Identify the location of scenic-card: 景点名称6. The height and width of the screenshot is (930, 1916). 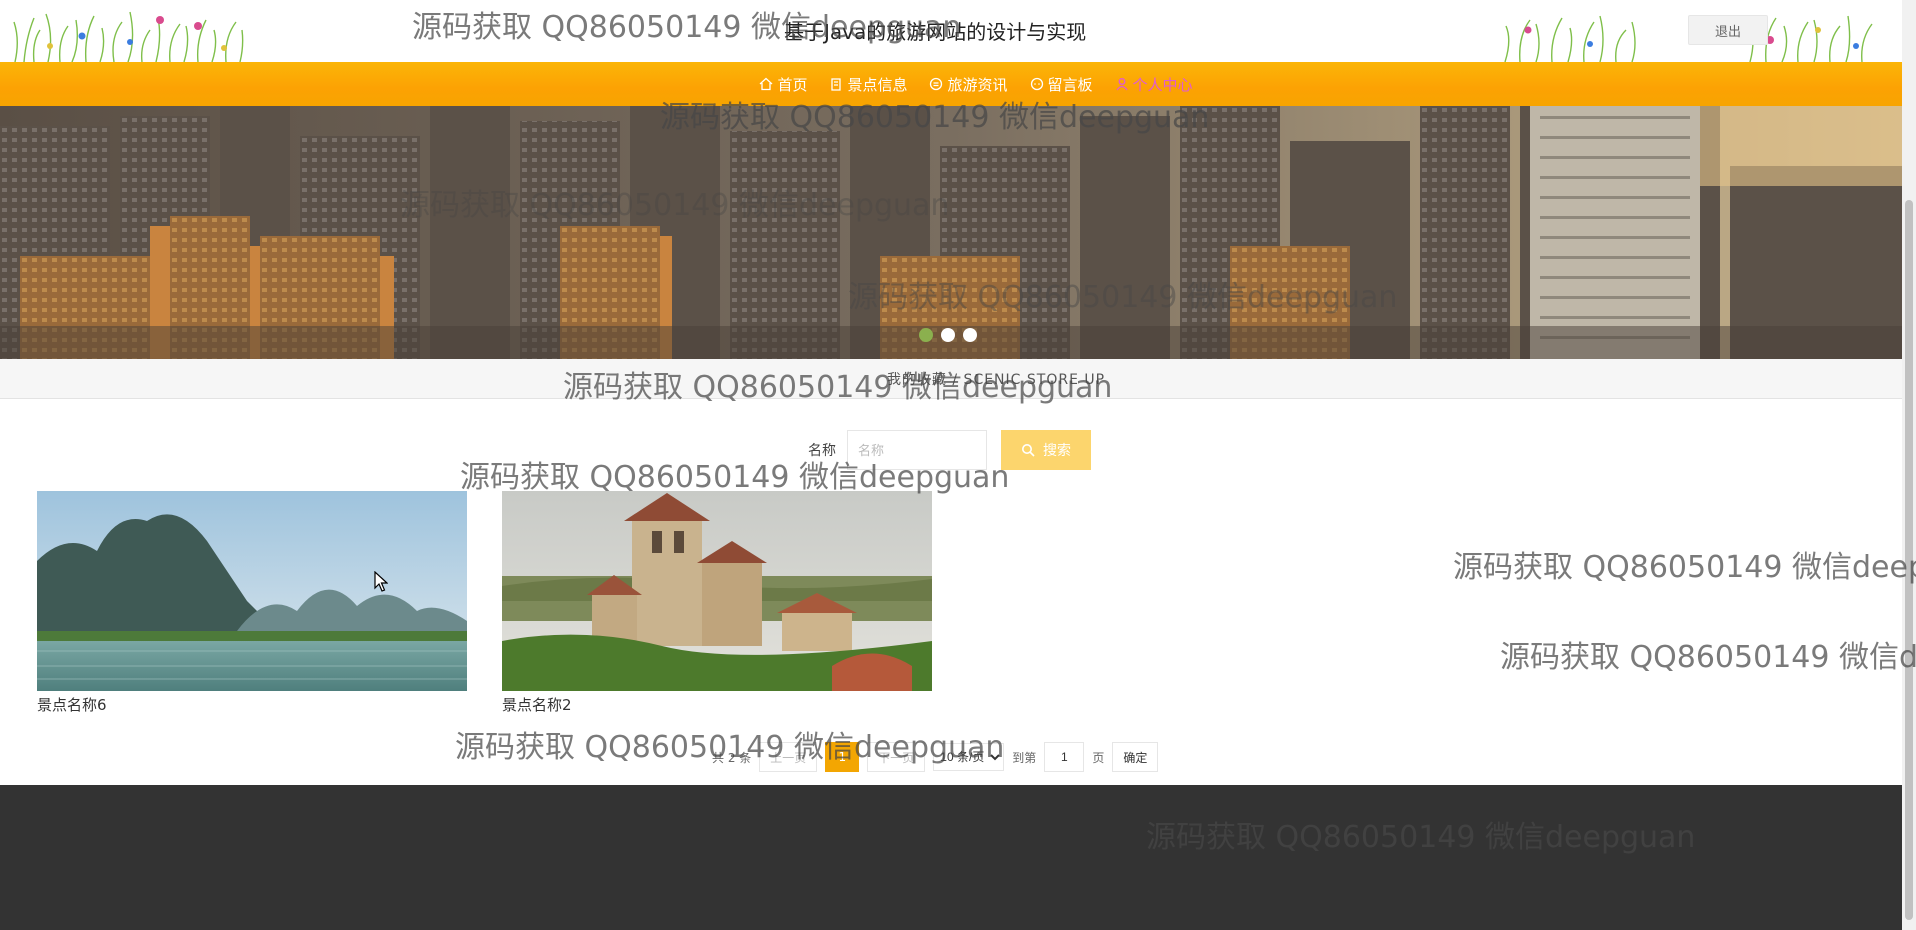
(252, 603).